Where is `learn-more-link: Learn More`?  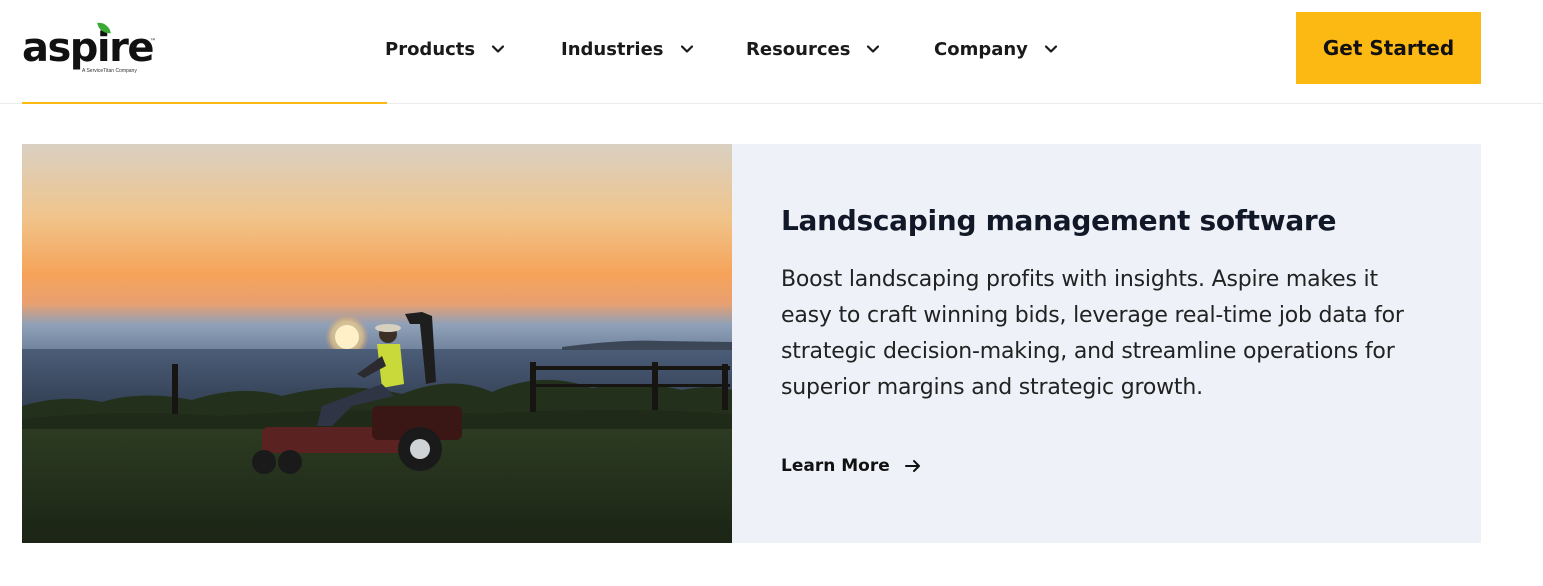 learn-more-link: Learn More is located at coordinates (851, 466).